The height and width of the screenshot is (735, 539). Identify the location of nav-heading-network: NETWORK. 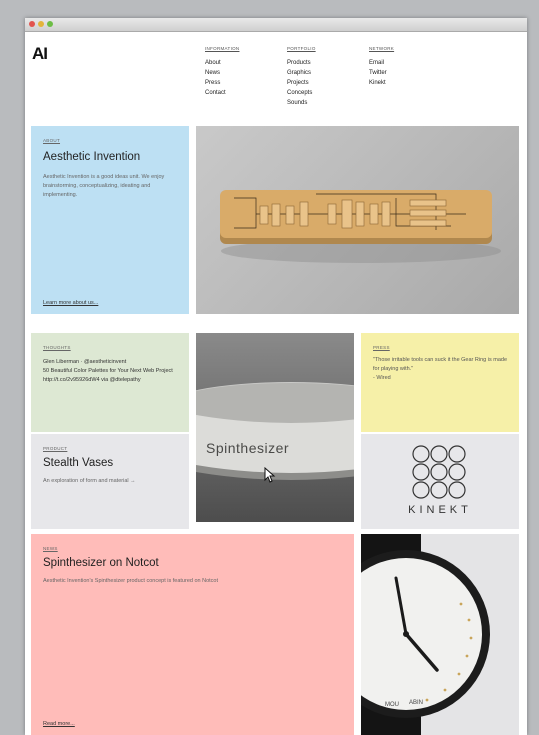
(381, 49).